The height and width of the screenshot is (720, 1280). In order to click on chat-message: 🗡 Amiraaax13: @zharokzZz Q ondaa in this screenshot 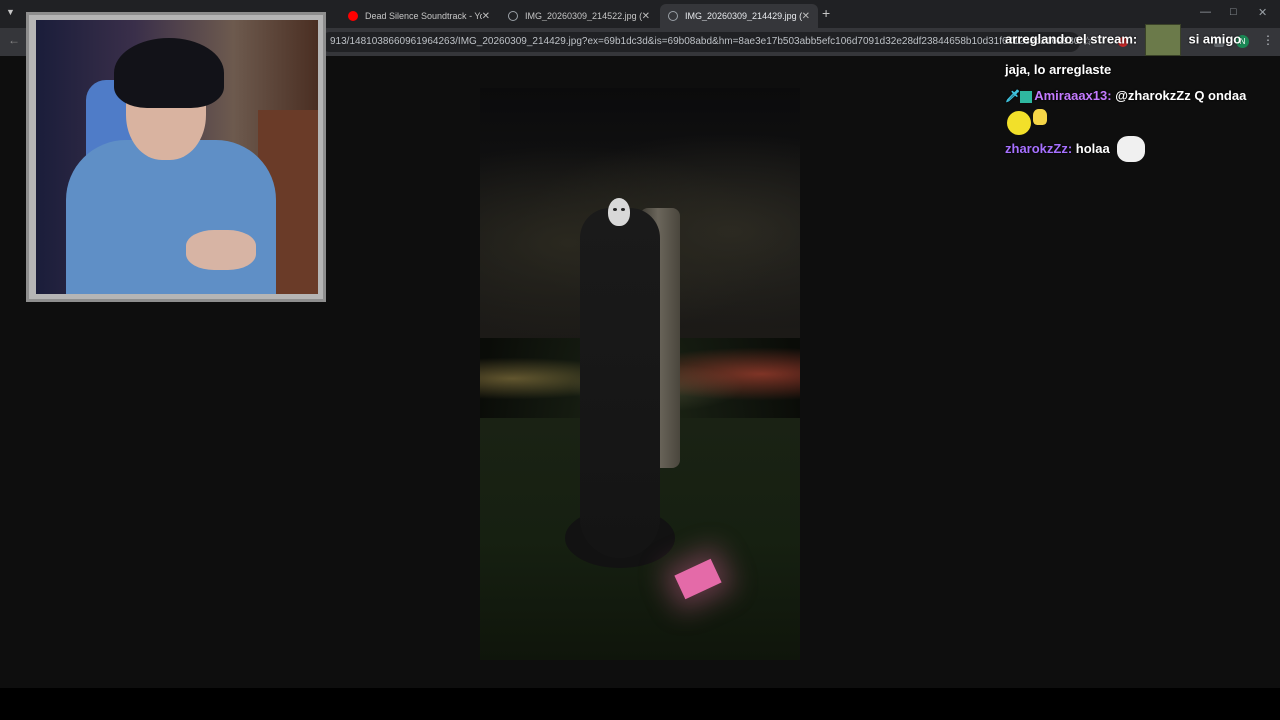, I will do `click(1140, 109)`.